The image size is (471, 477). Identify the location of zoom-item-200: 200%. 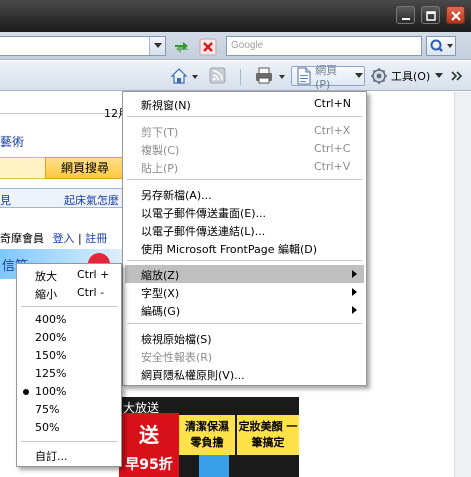
(69, 338).